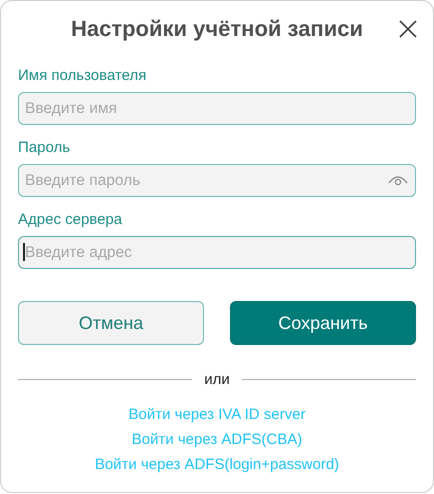 This screenshot has height=494, width=434. What do you see at coordinates (323, 323) in the screenshot?
I see `save-button: Сохранить` at bounding box center [323, 323].